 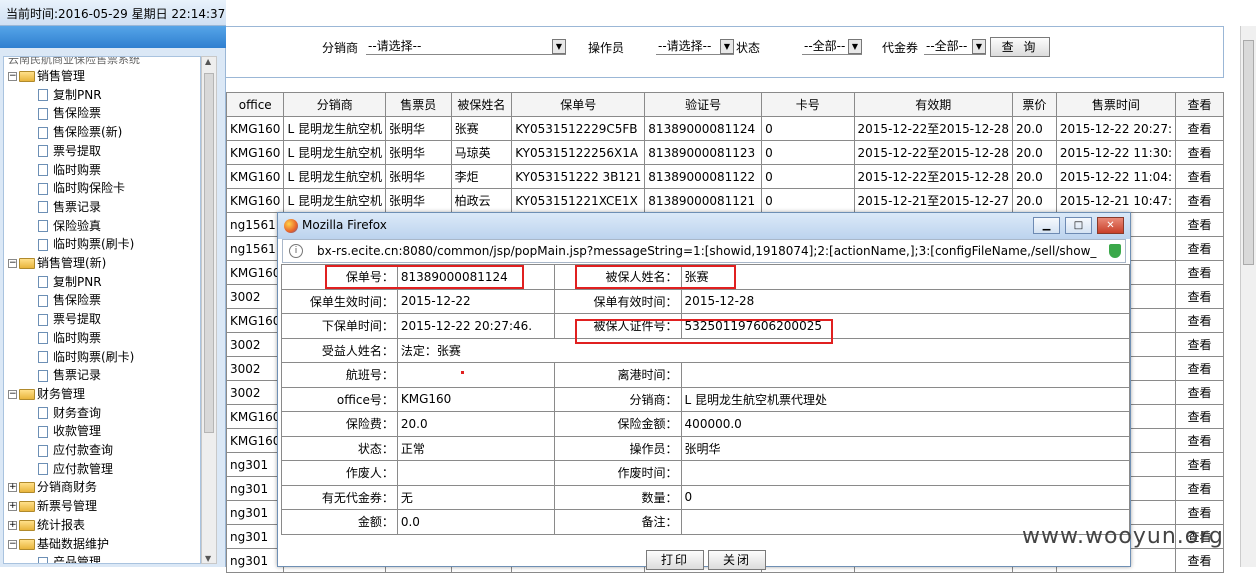 I want to click on left-nav-header, so click(x=113, y=37).